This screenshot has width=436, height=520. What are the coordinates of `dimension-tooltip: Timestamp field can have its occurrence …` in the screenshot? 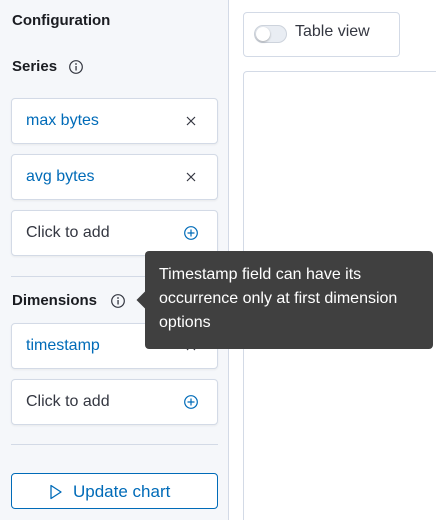 It's located at (284, 300).